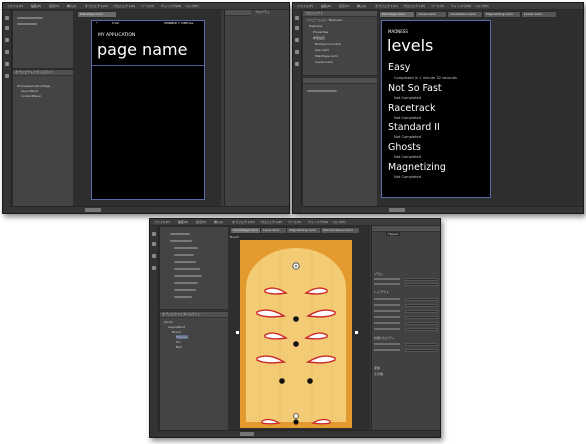 Image resolution: width=586 pixels, height=444 pixels. What do you see at coordinates (399, 67) in the screenshot?
I see `level-name-easy: Easy` at bounding box center [399, 67].